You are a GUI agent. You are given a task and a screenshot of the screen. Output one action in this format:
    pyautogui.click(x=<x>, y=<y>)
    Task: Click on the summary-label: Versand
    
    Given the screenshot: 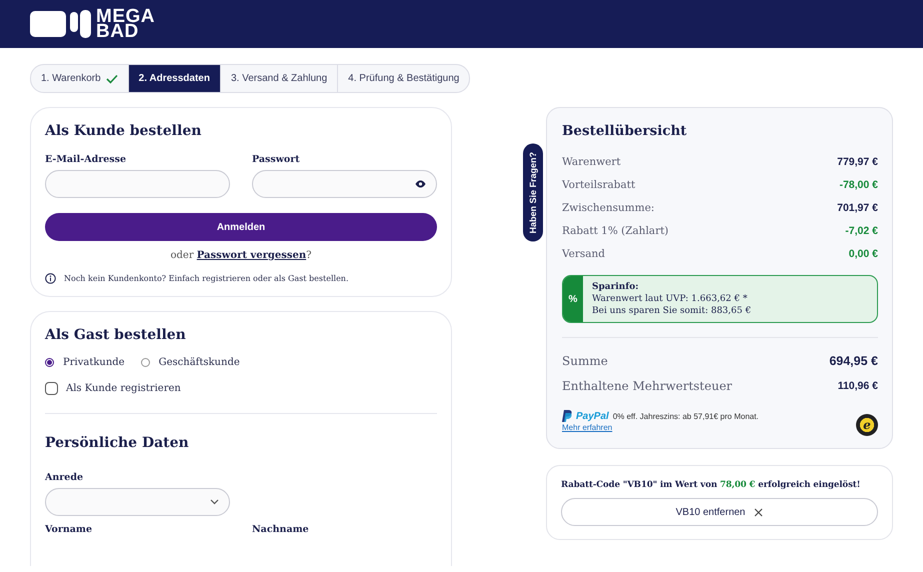 What is the action you would take?
    pyautogui.click(x=583, y=254)
    